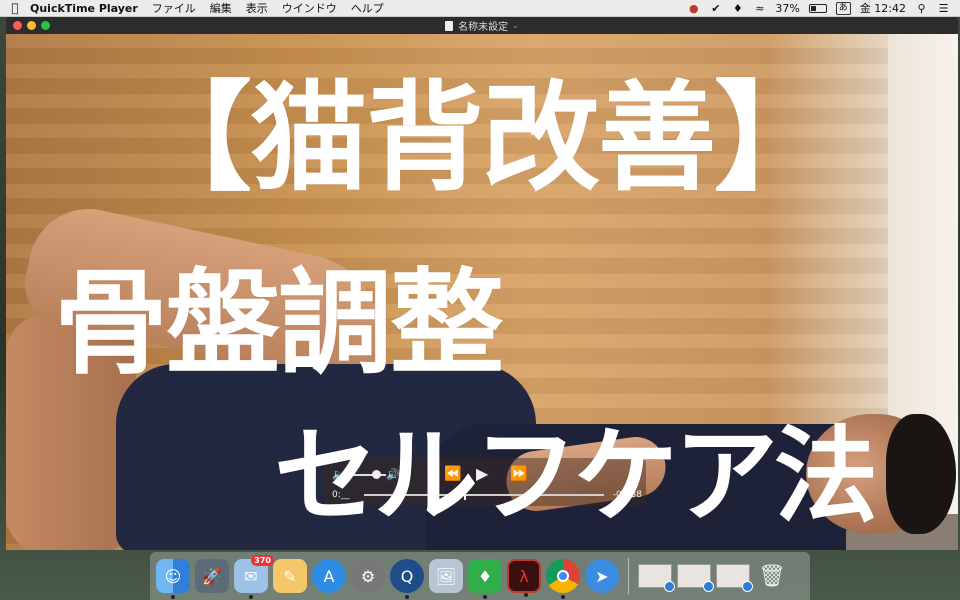 This screenshot has height=600, width=960. I want to click on close-window-button, so click(17, 25).